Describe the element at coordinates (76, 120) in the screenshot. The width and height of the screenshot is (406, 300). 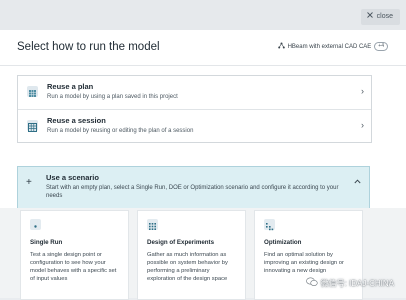
I see `reuse-session-title: Reuse a session` at that location.